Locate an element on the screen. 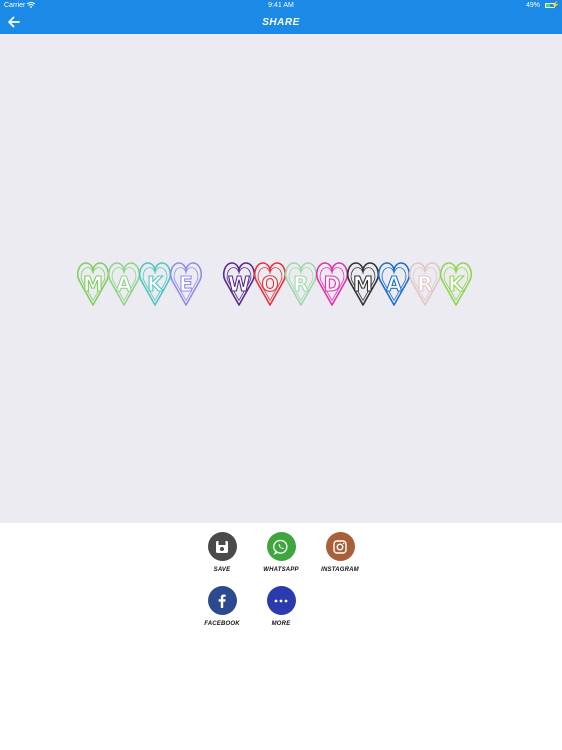  more-label: MORE is located at coordinates (281, 624).